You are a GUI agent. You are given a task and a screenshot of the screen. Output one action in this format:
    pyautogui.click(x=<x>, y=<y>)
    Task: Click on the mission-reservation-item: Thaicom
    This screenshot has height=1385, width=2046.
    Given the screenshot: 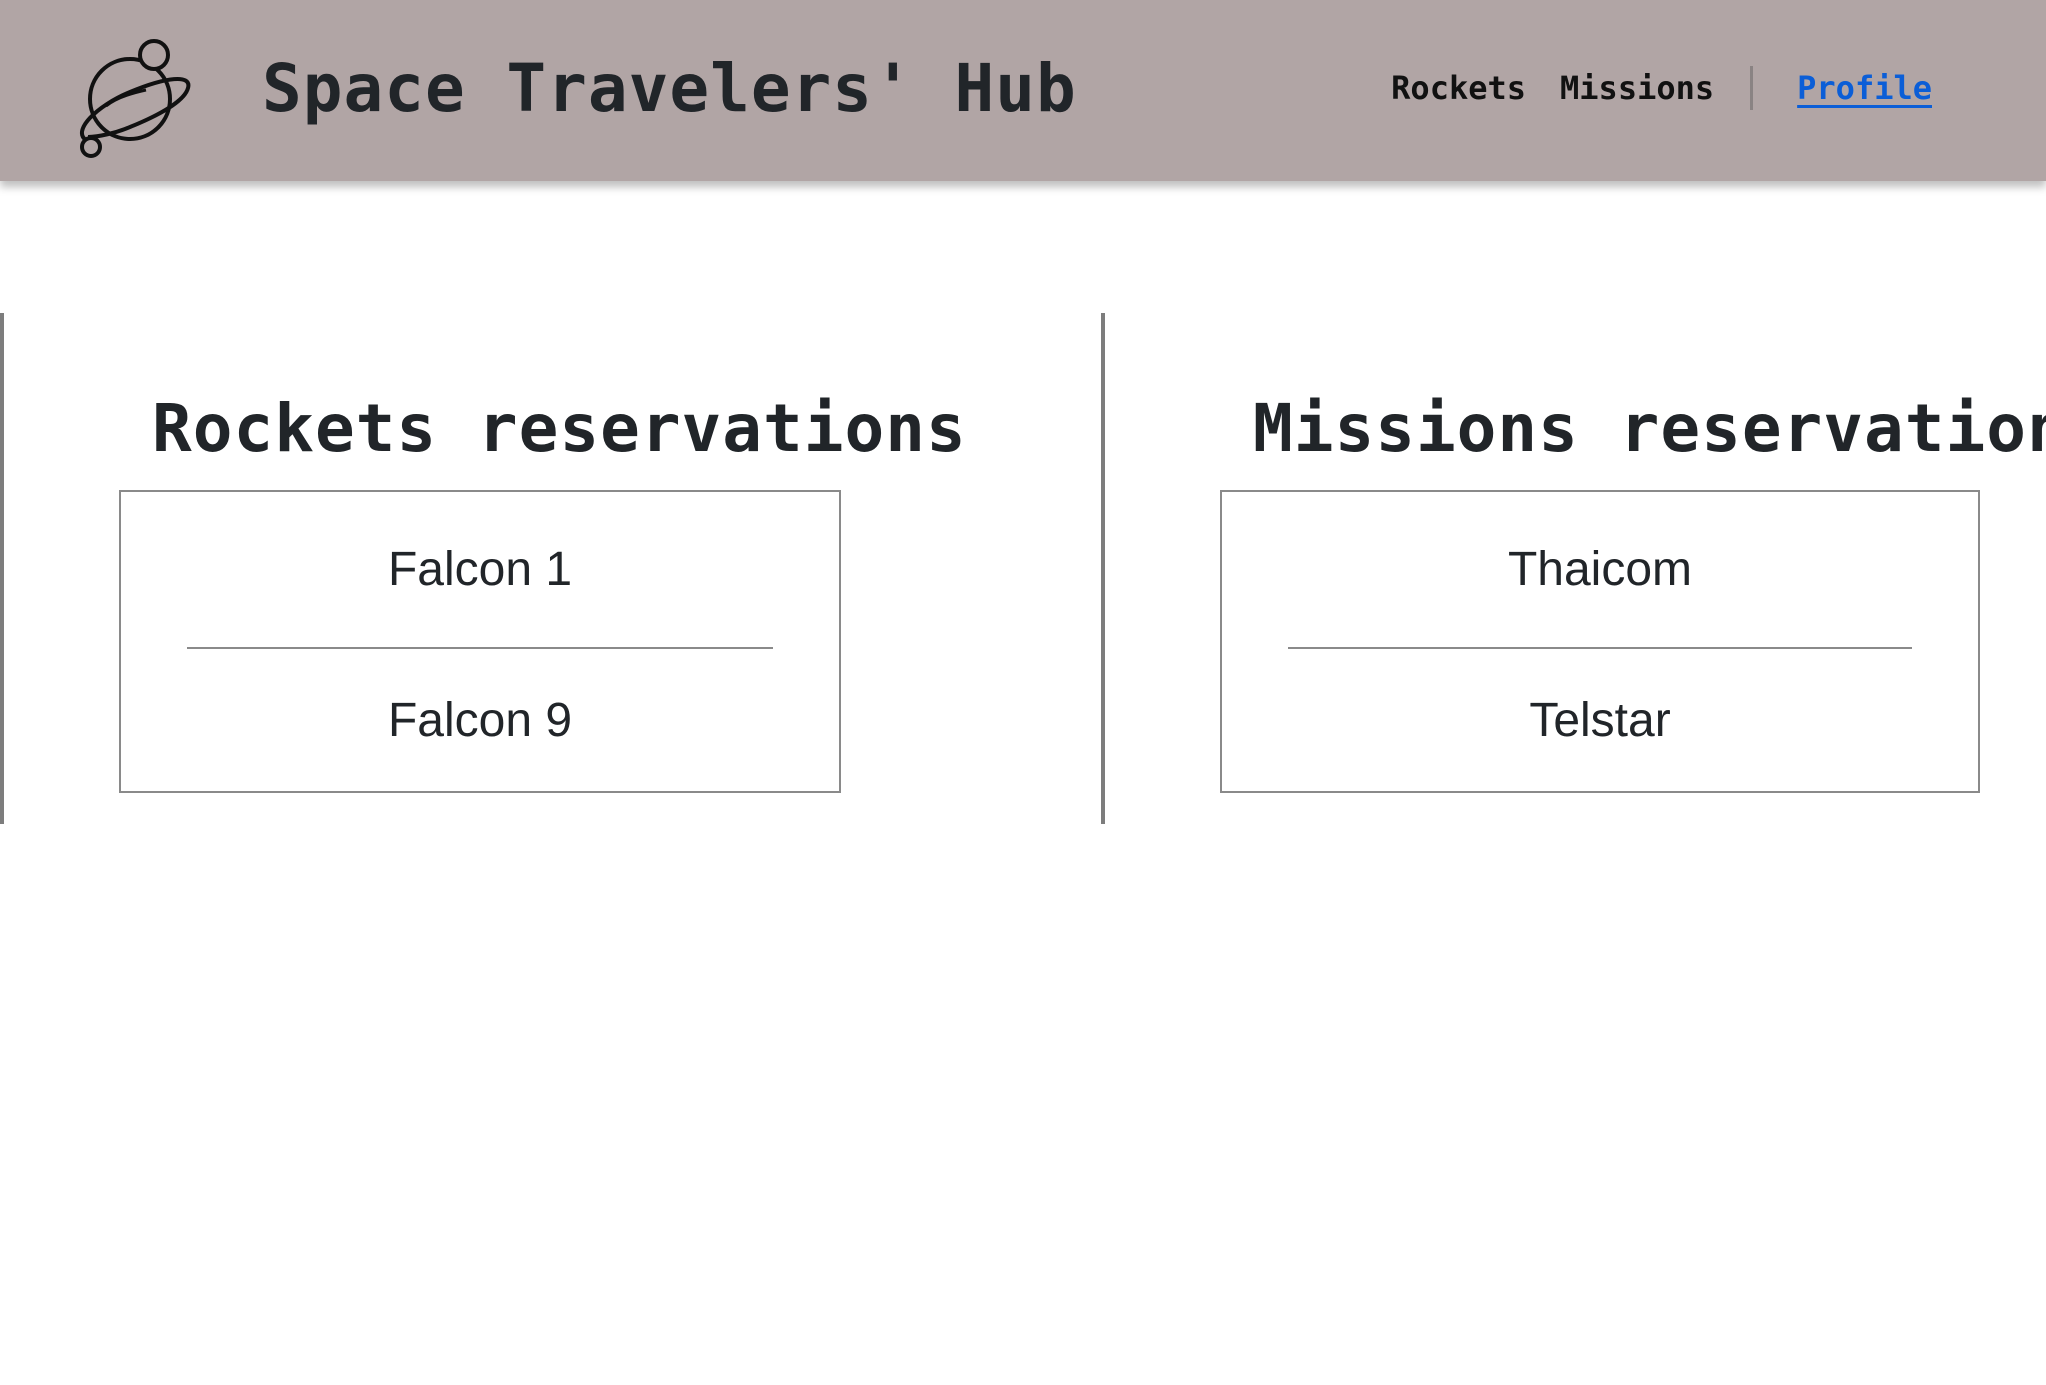 What is the action you would take?
    pyautogui.click(x=1600, y=570)
    